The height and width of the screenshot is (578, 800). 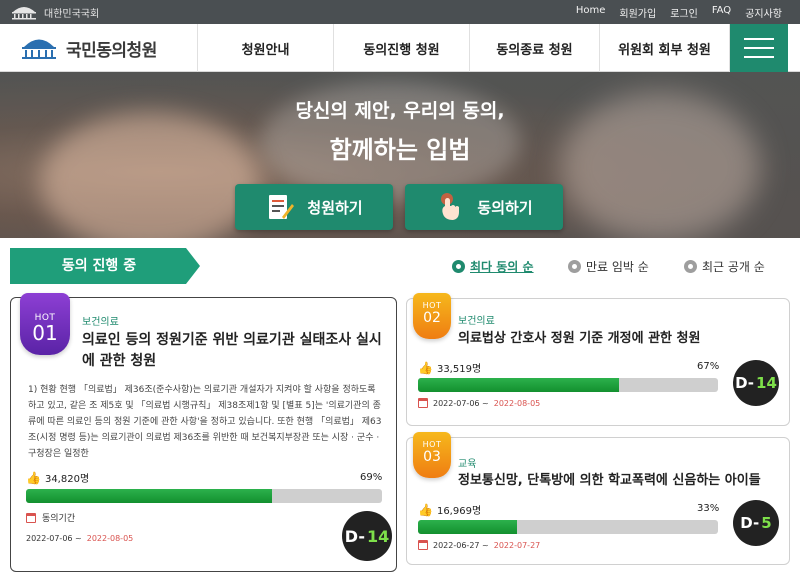 What do you see at coordinates (665, 48) in the screenshot?
I see `nav-committee-petitions: 위원회 회부 청원` at bounding box center [665, 48].